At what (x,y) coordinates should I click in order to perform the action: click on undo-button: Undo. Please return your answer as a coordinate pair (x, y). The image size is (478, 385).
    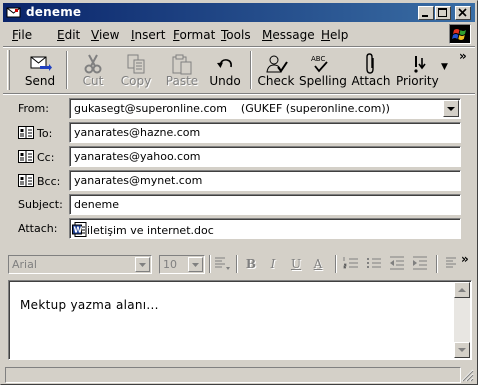
    Looking at the image, I should click on (225, 70).